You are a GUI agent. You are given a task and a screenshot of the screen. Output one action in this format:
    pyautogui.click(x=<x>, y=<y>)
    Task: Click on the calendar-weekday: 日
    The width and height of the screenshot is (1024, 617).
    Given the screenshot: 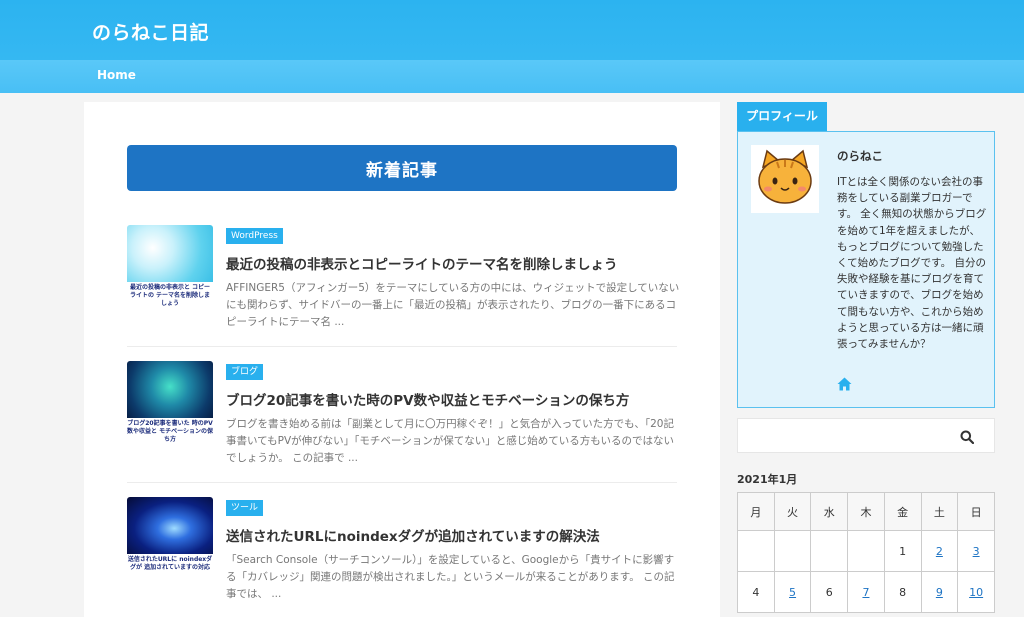 What is the action you would take?
    pyautogui.click(x=976, y=511)
    